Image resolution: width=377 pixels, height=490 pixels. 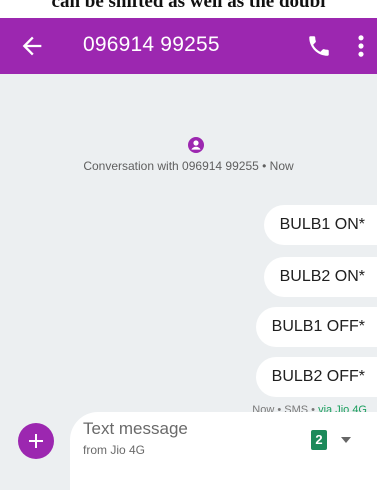 What do you see at coordinates (320, 277) in the screenshot?
I see `message-bubble: BULB2 ON*` at bounding box center [320, 277].